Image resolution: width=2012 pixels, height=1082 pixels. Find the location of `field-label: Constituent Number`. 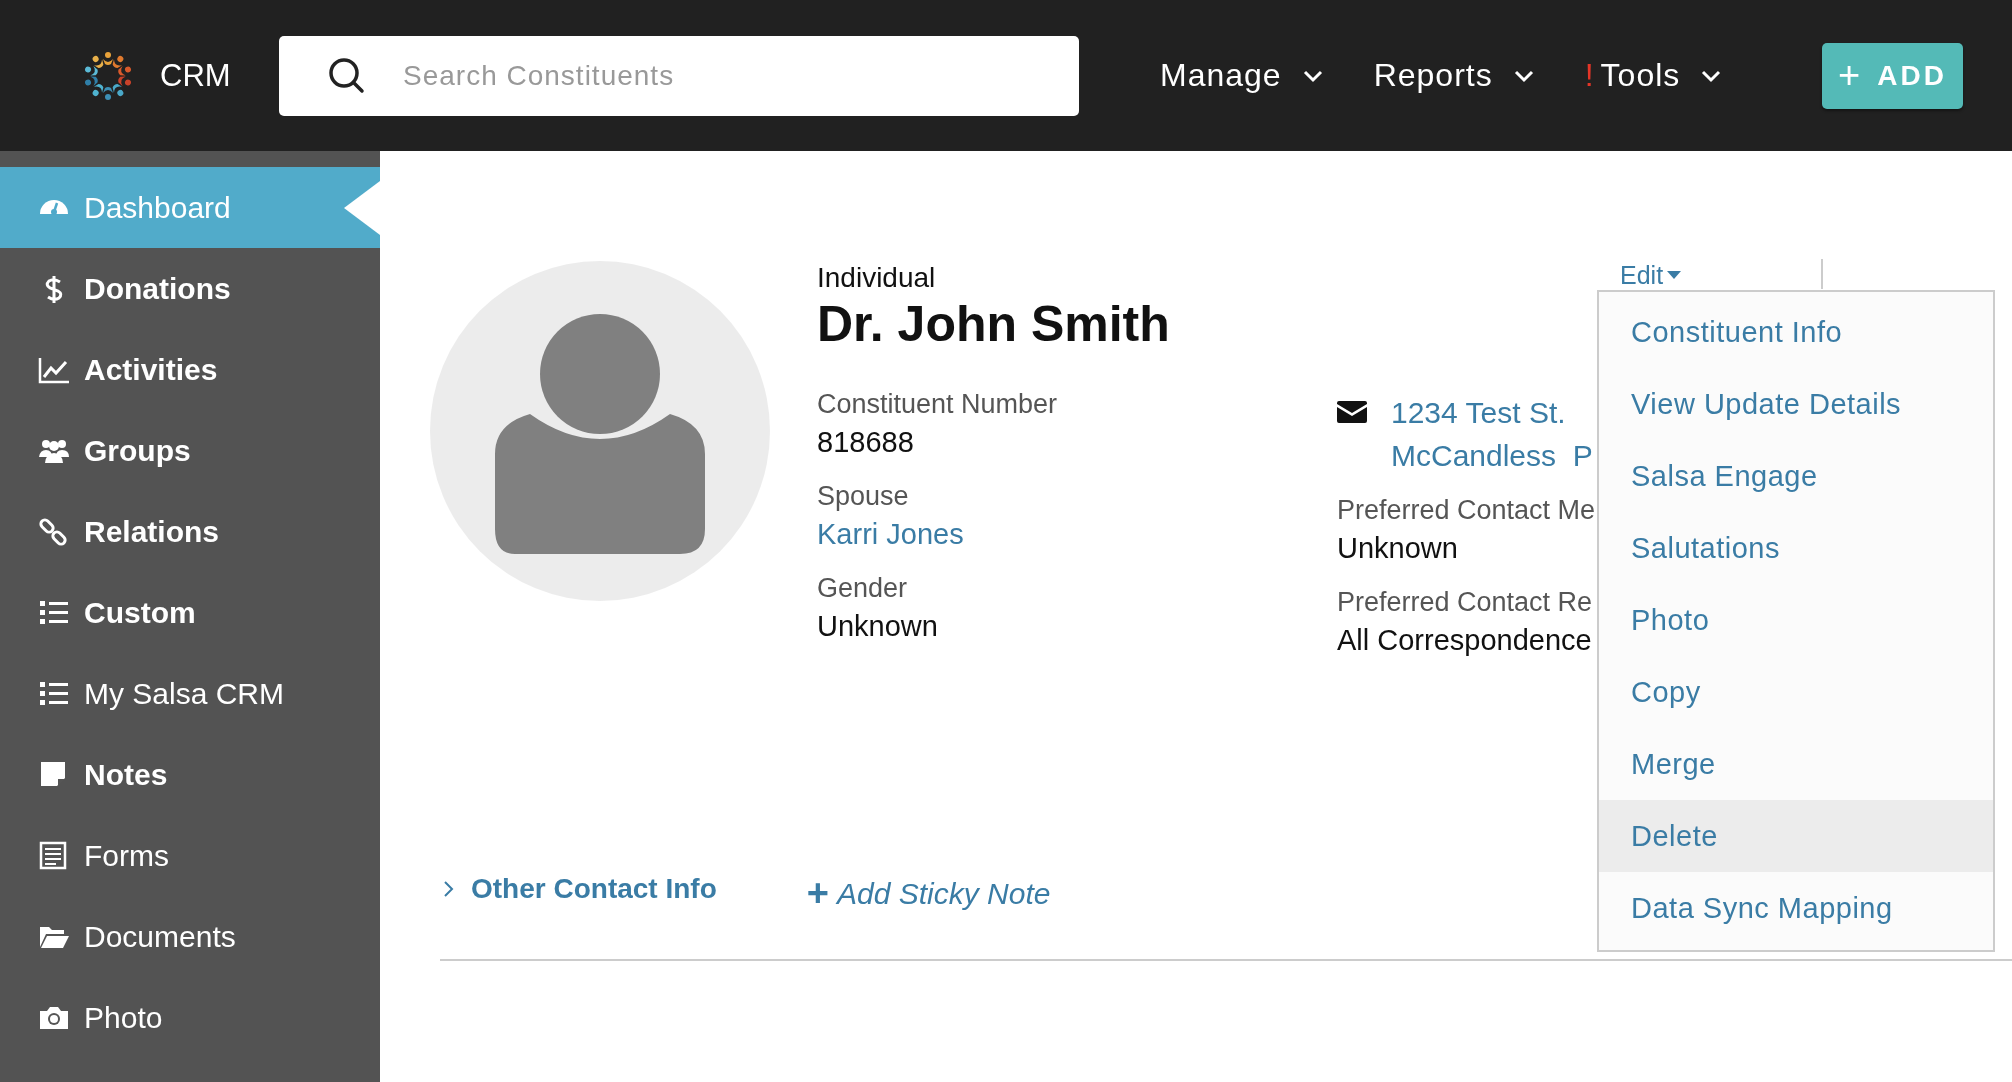

field-label: Constituent Number is located at coordinates (938, 404).